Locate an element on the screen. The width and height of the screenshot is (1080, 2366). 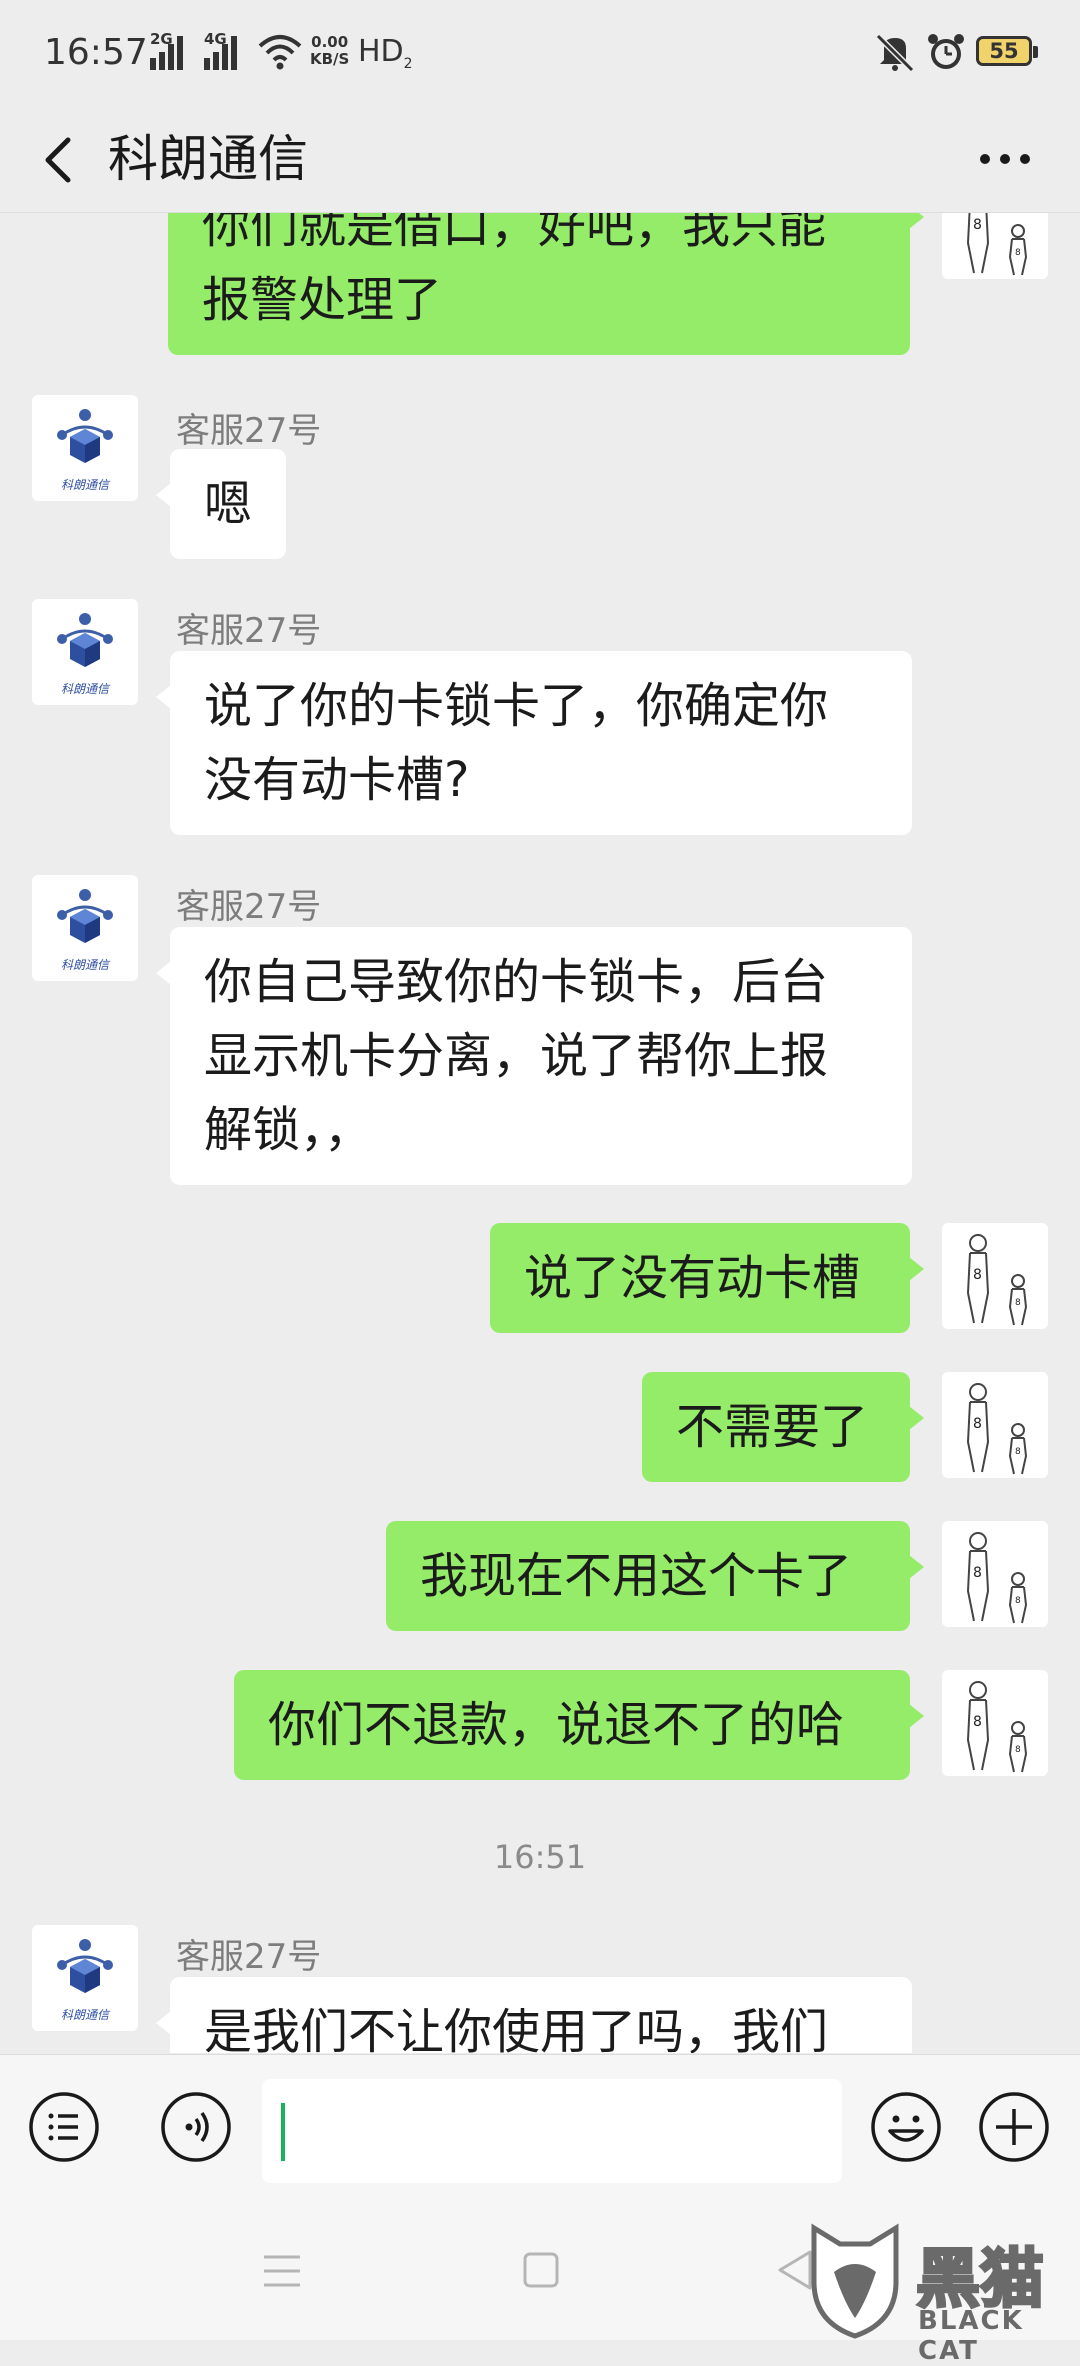
message-bubble-sent: 你们不退款，说退不了的哈 is located at coordinates (579, 1725).